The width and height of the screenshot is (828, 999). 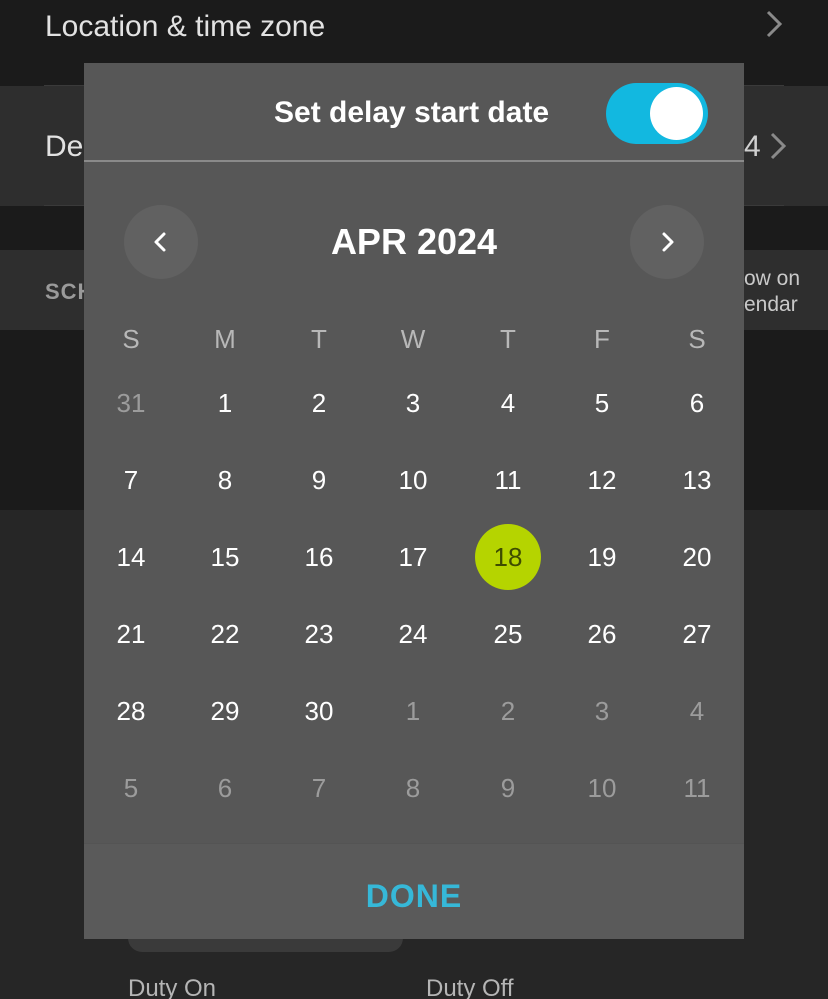 What do you see at coordinates (602, 338) in the screenshot?
I see `weekday-label: F` at bounding box center [602, 338].